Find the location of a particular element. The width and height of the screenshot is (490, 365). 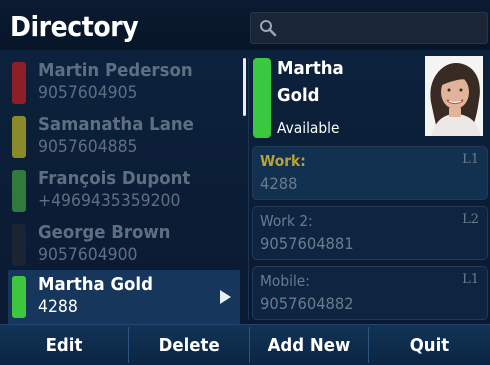

search-input is located at coordinates (369, 28).